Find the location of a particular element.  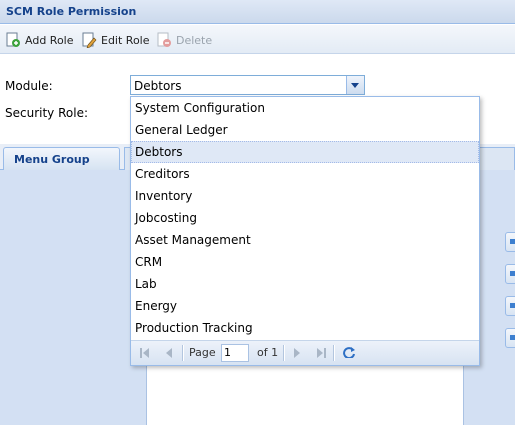

double-arrow-left-icon is located at coordinates (512, 337).